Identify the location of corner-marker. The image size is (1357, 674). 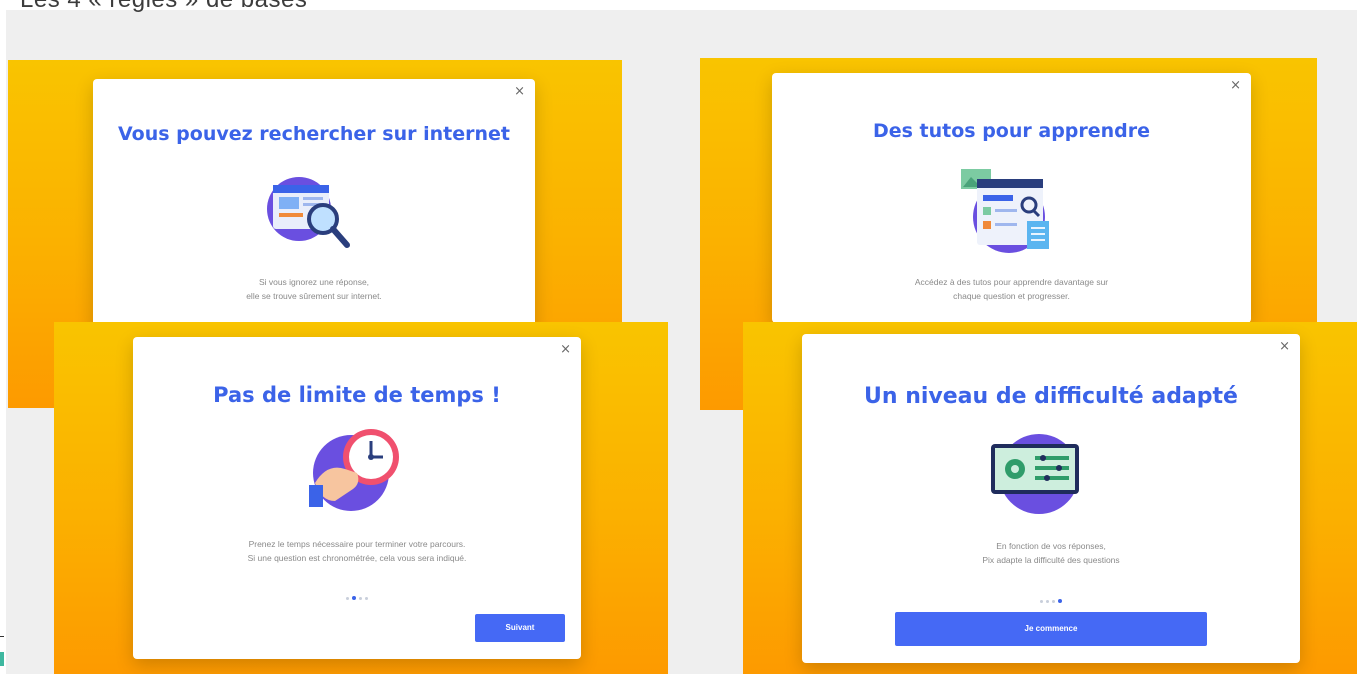
(2, 659).